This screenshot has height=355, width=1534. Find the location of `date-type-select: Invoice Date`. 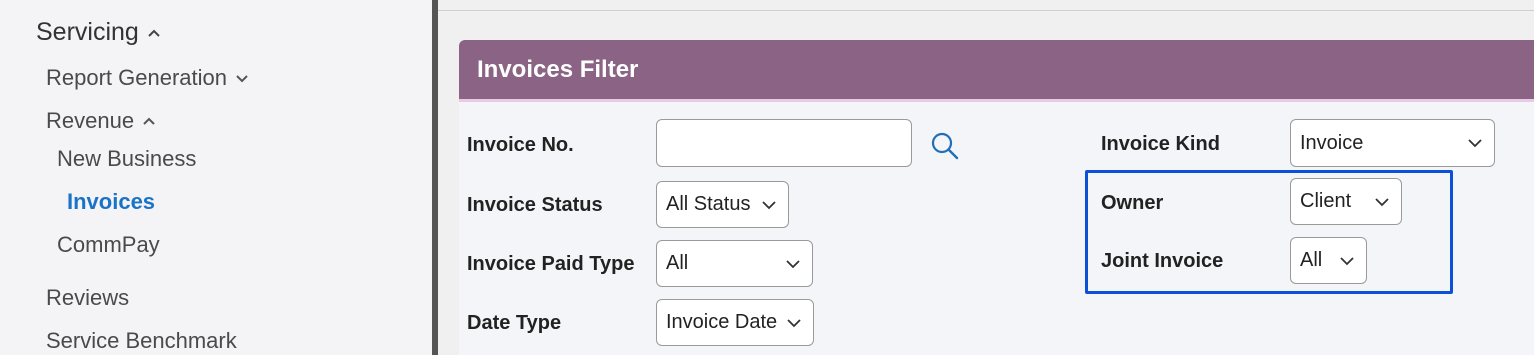

date-type-select: Invoice Date is located at coordinates (735, 322).